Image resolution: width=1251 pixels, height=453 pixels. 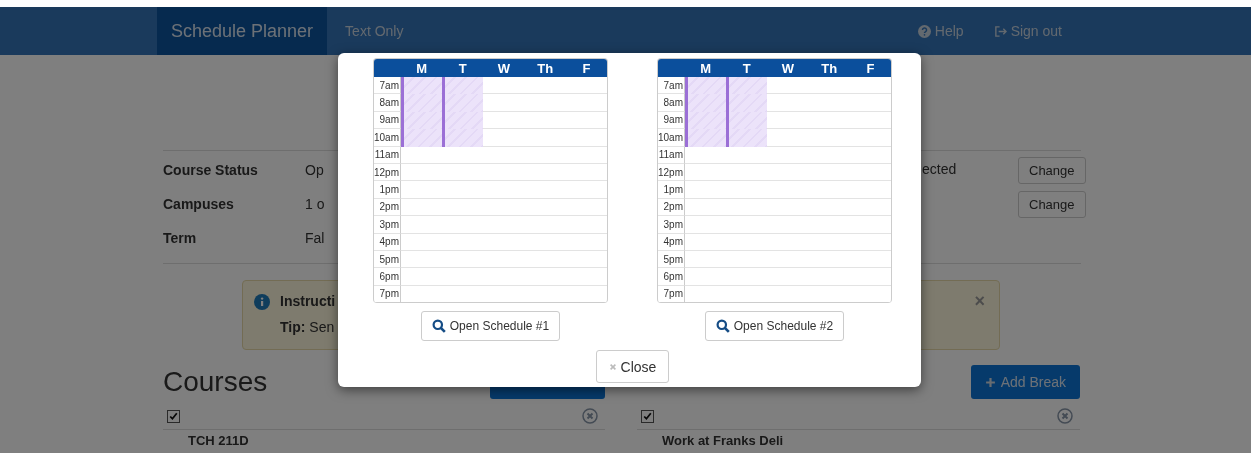 What do you see at coordinates (315, 204) in the screenshot?
I see `setting-value: 1 o` at bounding box center [315, 204].